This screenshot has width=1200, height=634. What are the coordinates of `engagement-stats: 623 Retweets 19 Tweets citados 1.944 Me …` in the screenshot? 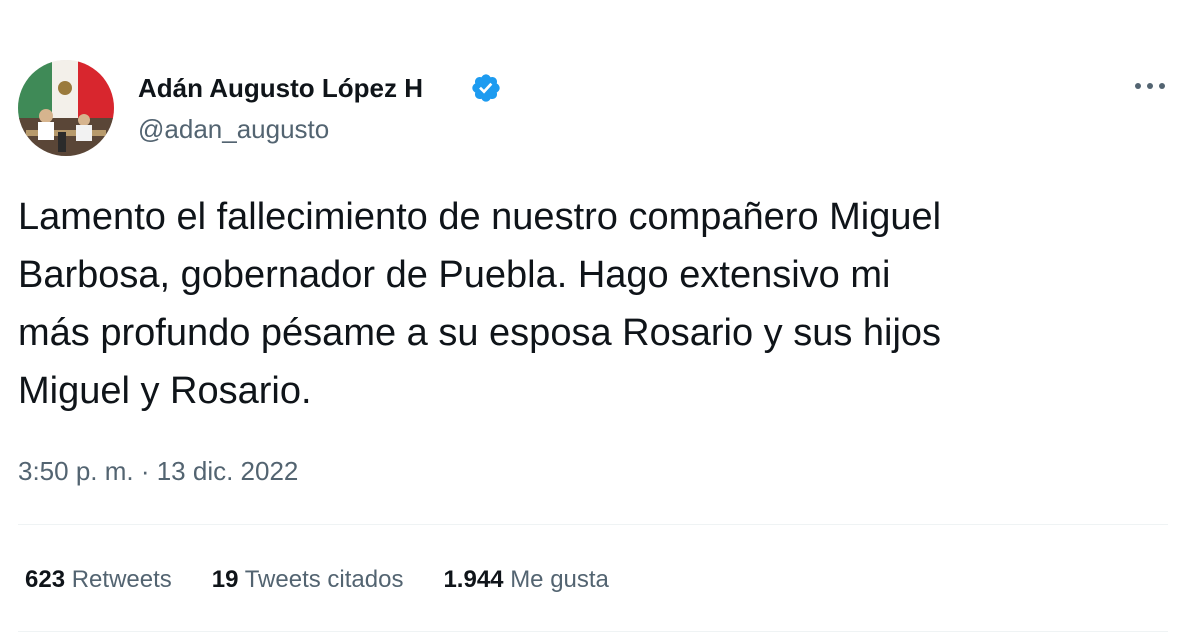 It's located at (337, 580).